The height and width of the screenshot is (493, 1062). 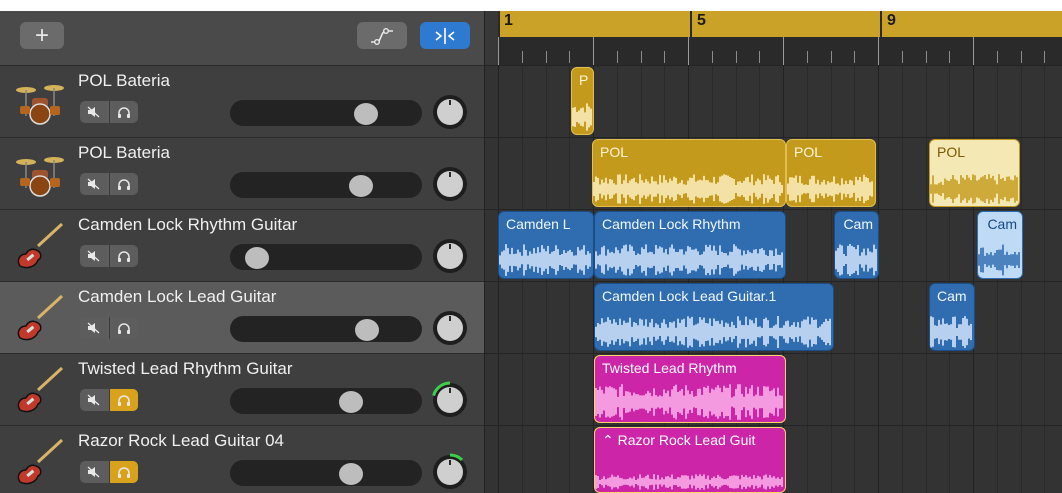 I want to click on bar-marker, so click(x=691, y=24).